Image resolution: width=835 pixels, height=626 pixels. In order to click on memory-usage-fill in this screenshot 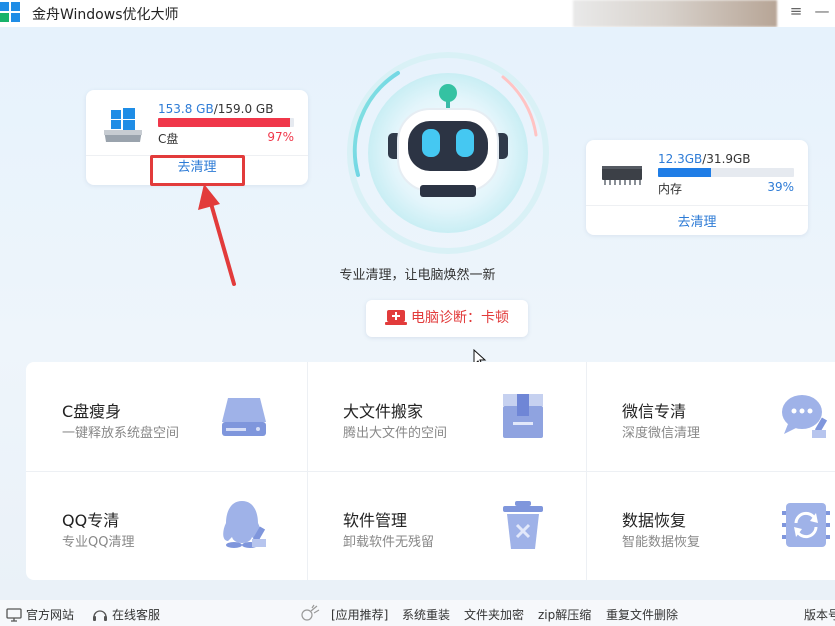, I will do `click(685, 172)`.